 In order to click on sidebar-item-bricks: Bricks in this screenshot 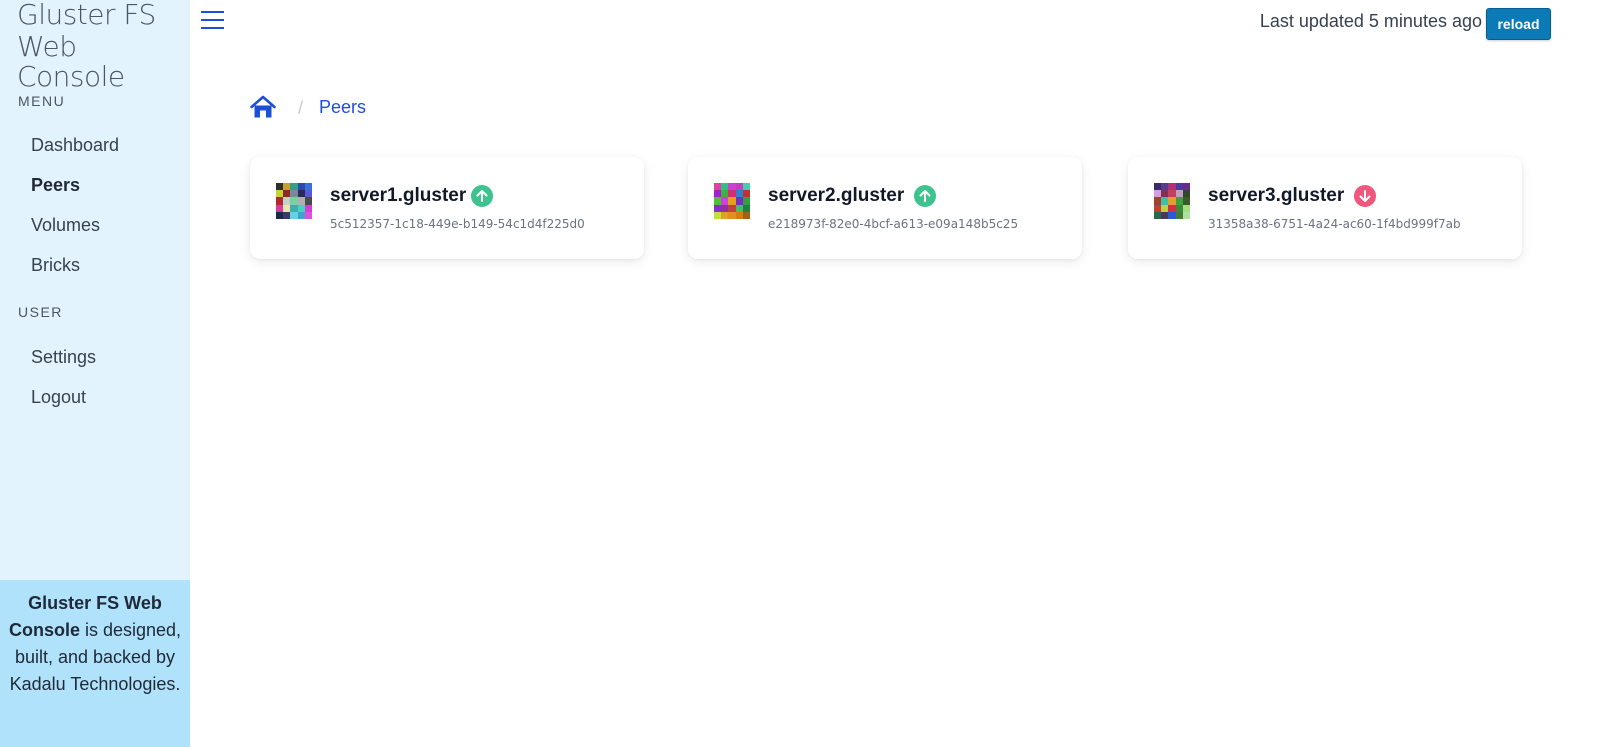, I will do `click(55, 265)`.